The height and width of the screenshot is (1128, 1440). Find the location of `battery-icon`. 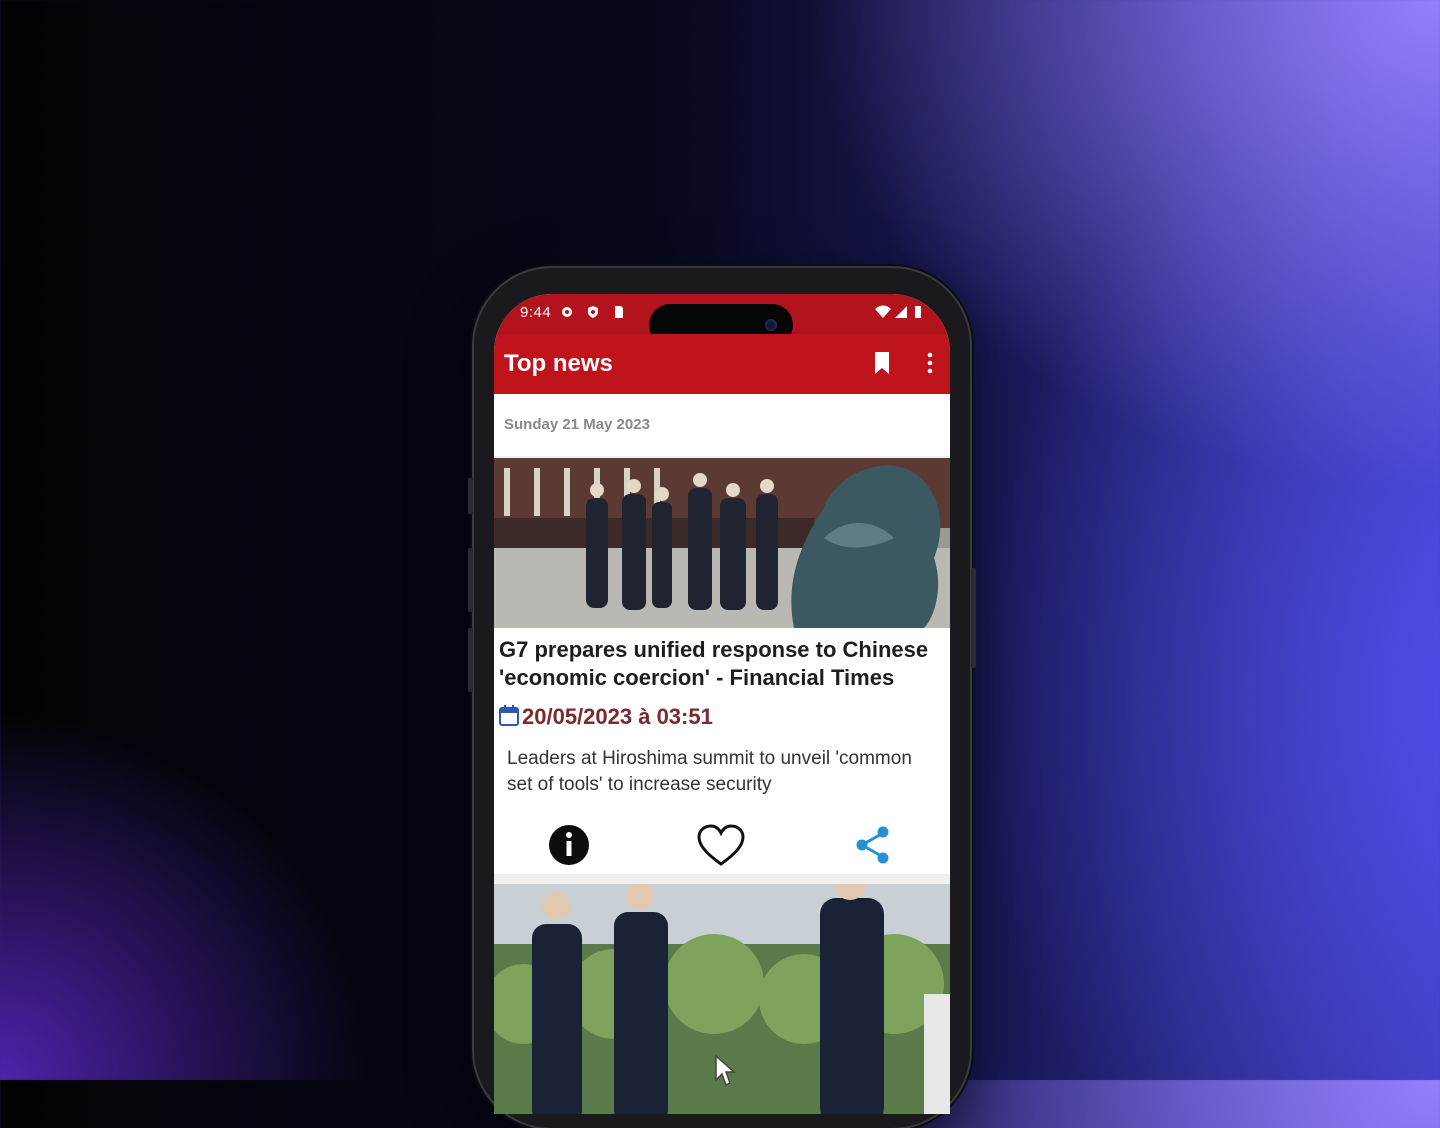

battery-icon is located at coordinates (918, 312).